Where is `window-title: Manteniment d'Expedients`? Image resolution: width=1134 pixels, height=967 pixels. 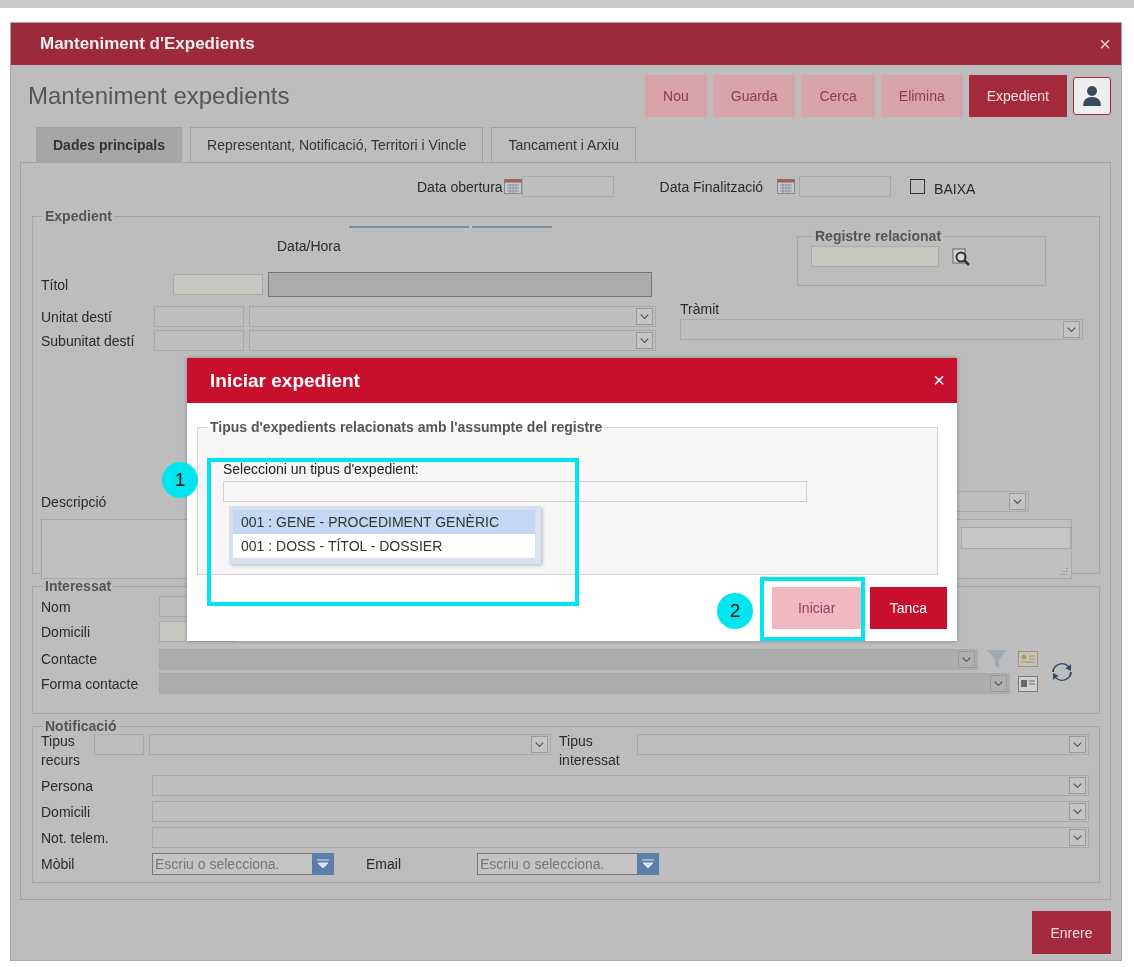 window-title: Manteniment d'Expedients is located at coordinates (148, 44).